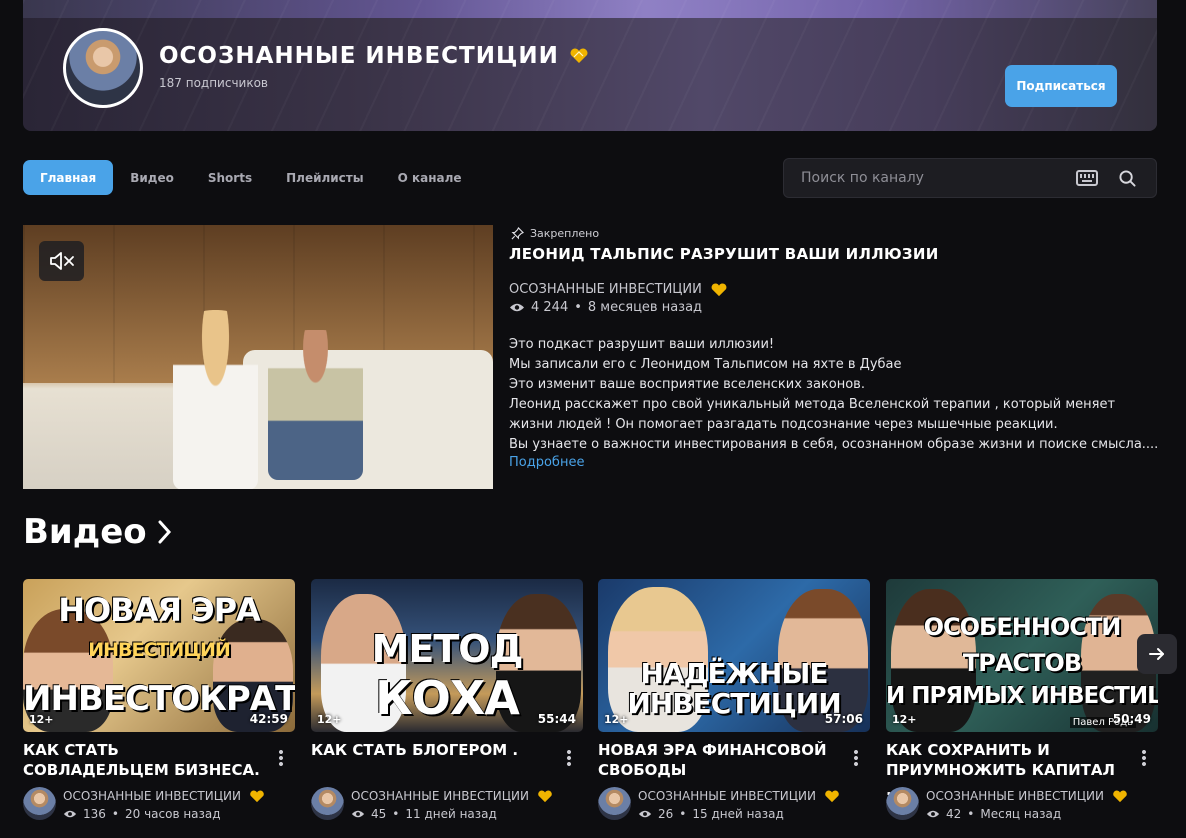 The image size is (1186, 838). I want to click on carousel-next-button, so click(1157, 654).